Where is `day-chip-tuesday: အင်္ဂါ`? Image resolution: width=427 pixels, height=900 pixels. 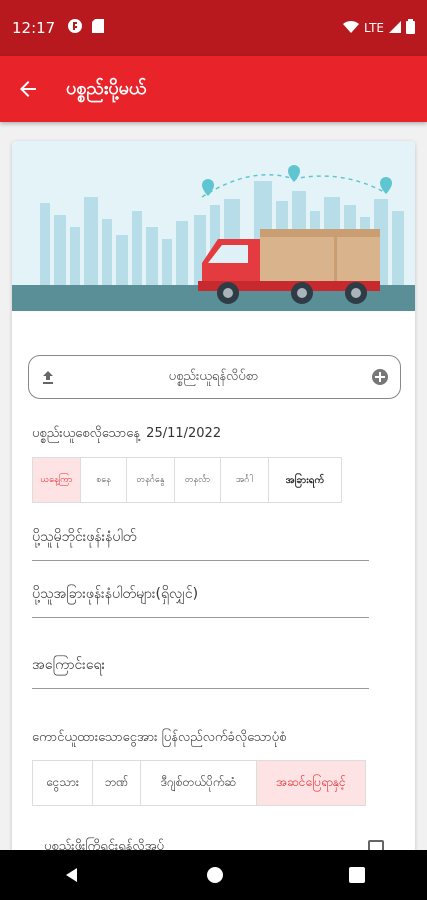 day-chip-tuesday: အင်္ဂါ is located at coordinates (245, 480).